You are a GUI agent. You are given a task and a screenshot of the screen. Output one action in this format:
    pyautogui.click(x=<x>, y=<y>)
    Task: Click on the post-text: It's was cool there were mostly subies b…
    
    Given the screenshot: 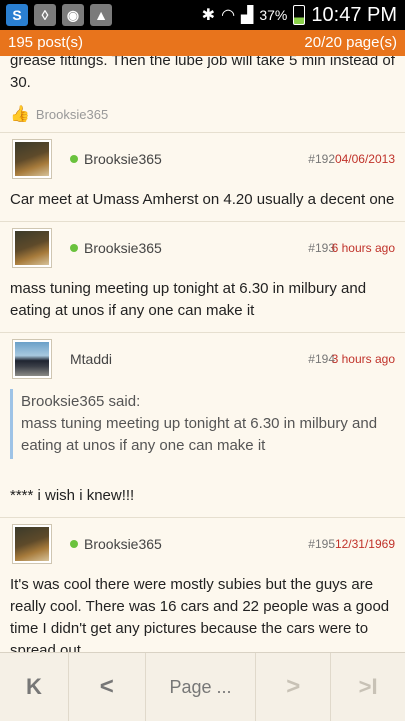 What is the action you would take?
    pyautogui.click(x=200, y=614)
    